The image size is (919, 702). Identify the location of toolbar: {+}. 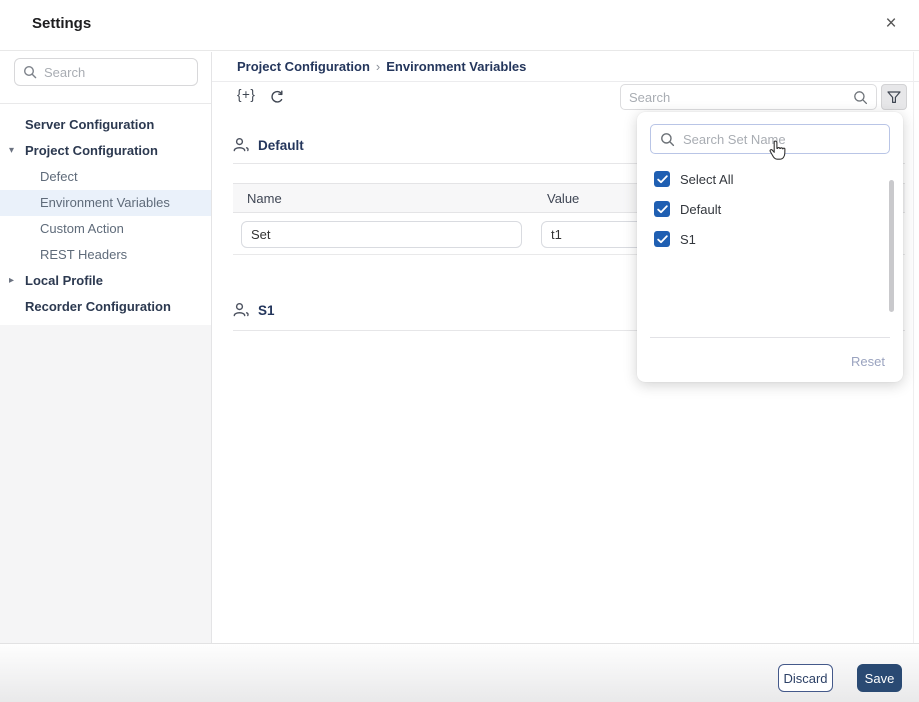
(565, 97).